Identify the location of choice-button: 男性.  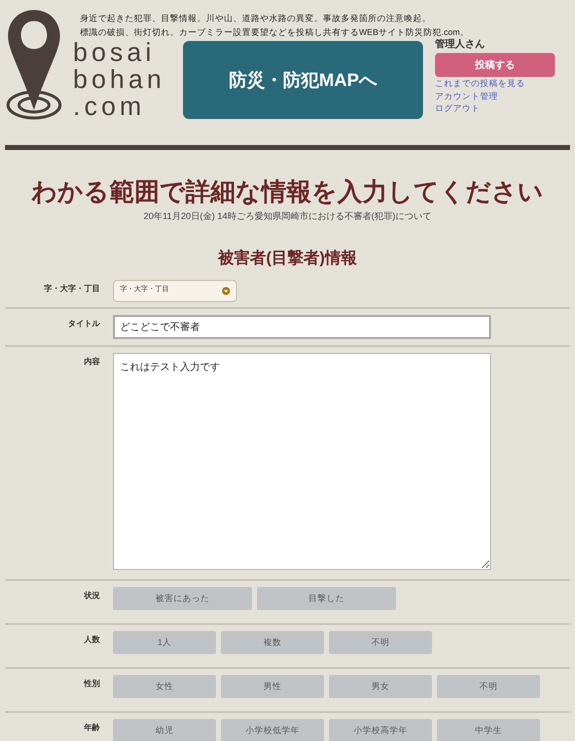
(272, 686).